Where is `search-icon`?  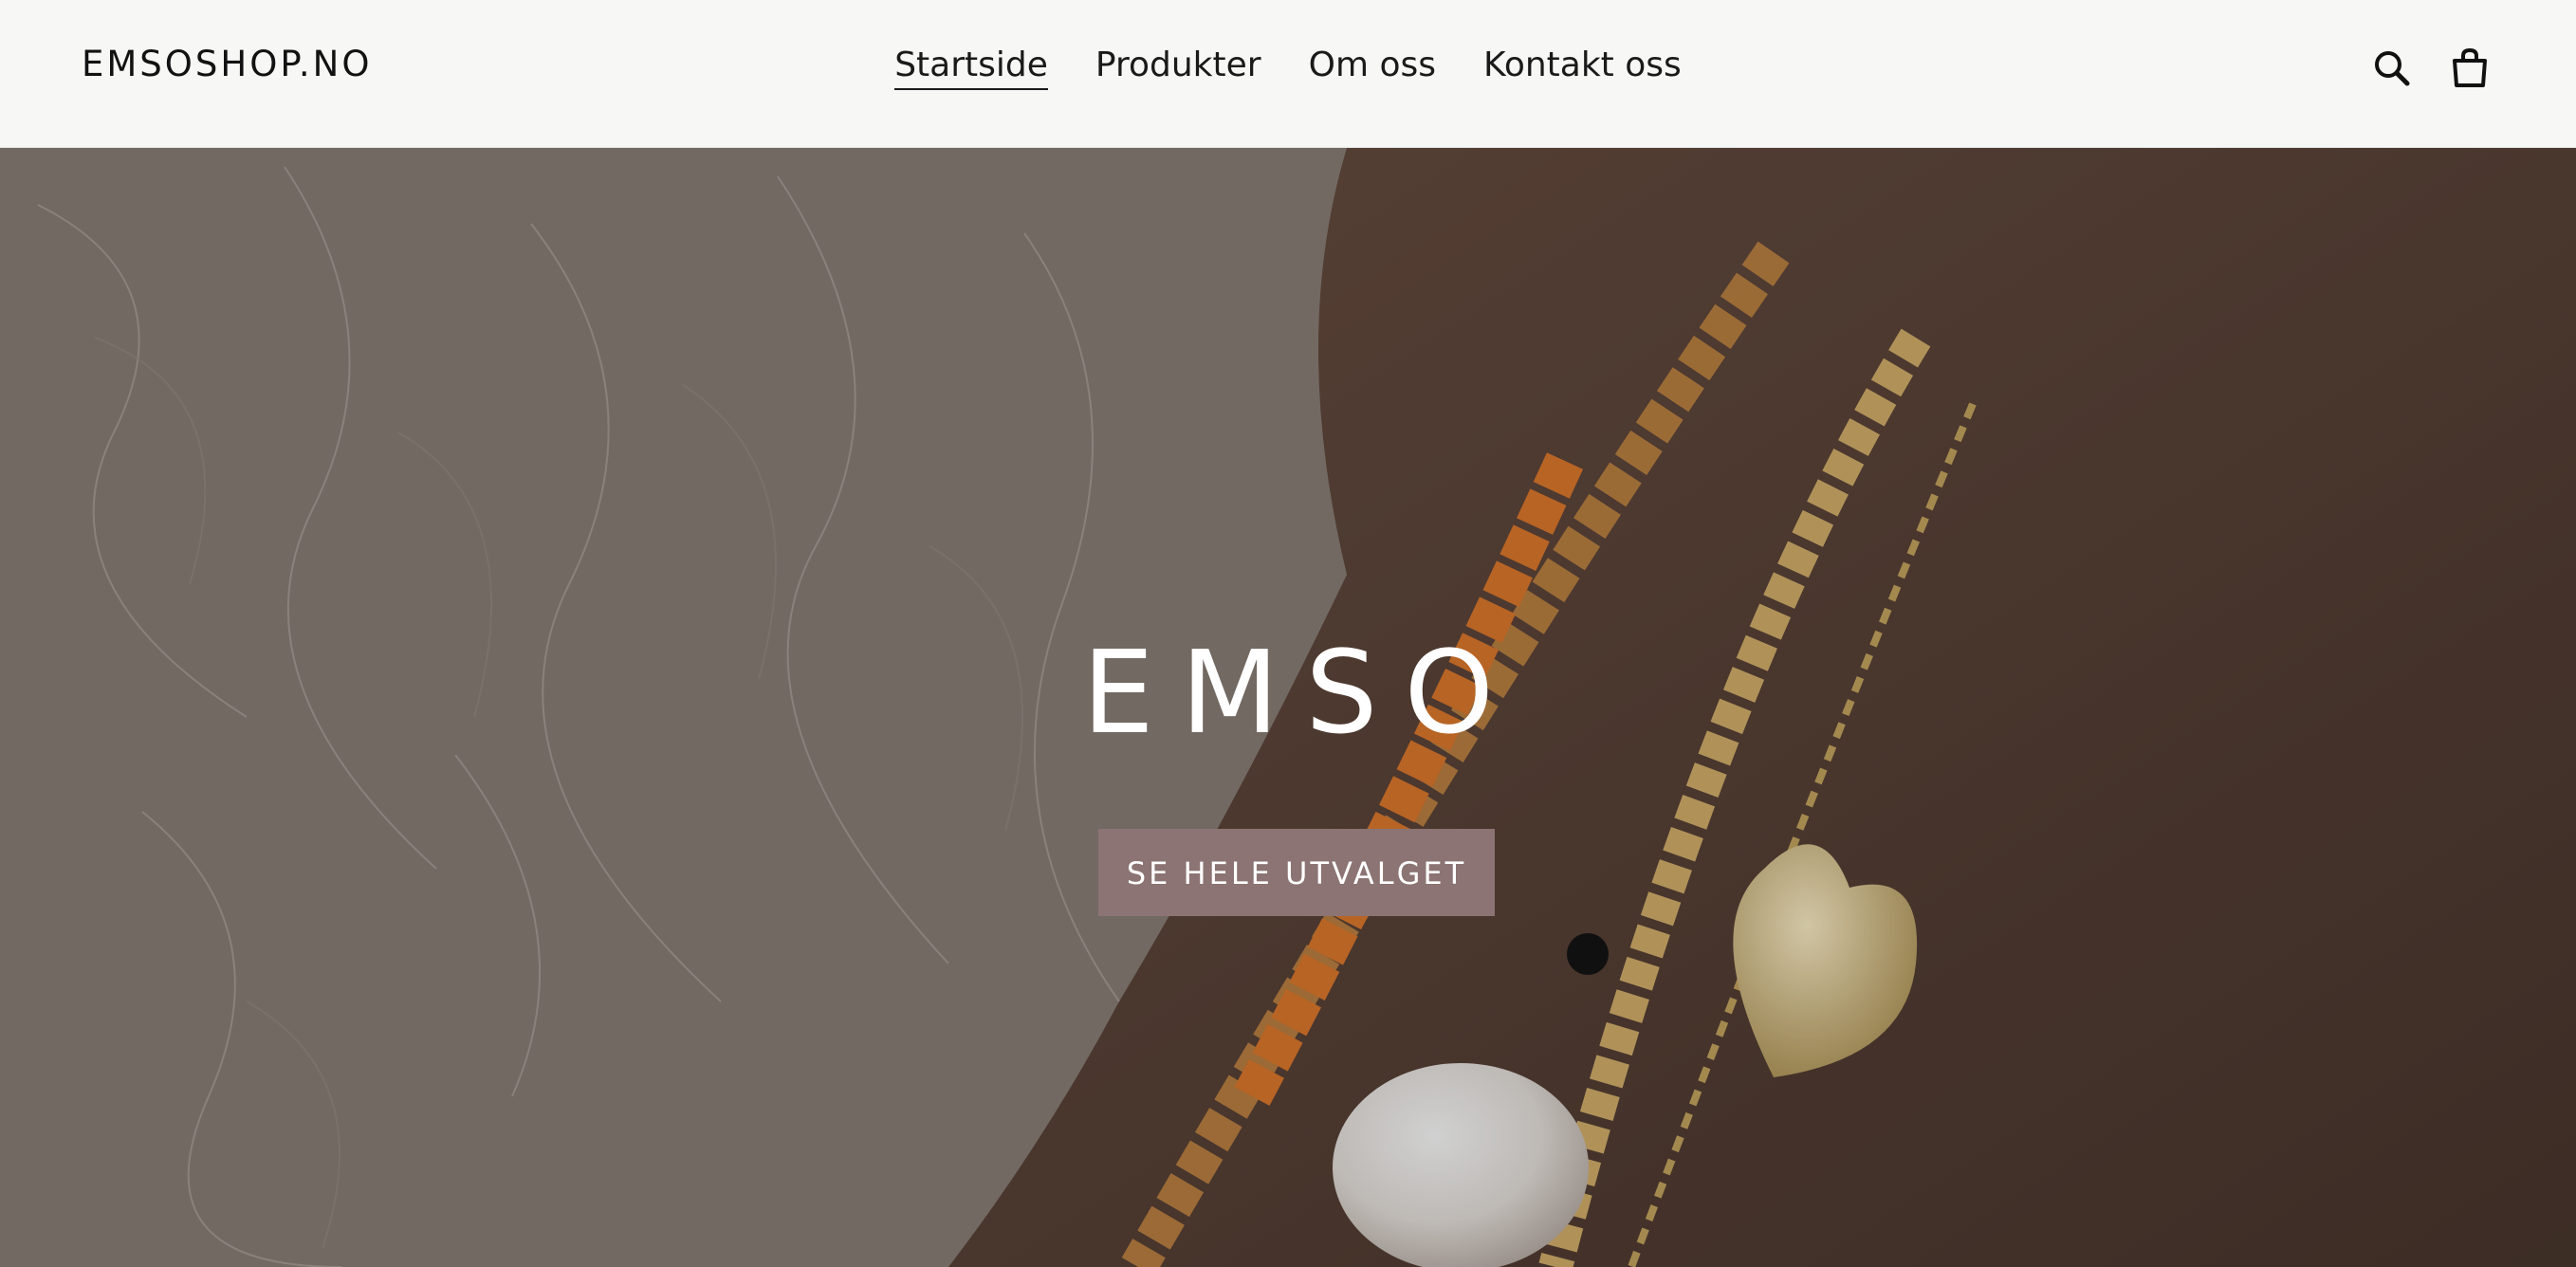
search-icon is located at coordinates (2392, 68).